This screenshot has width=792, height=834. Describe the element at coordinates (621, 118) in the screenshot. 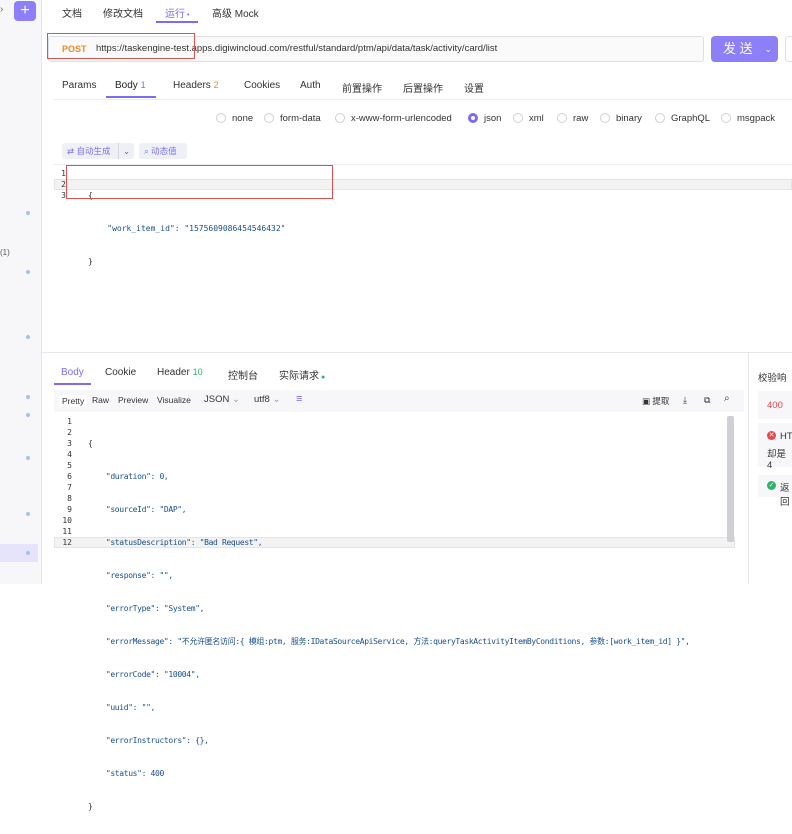

I see `radio-binary: binary` at that location.